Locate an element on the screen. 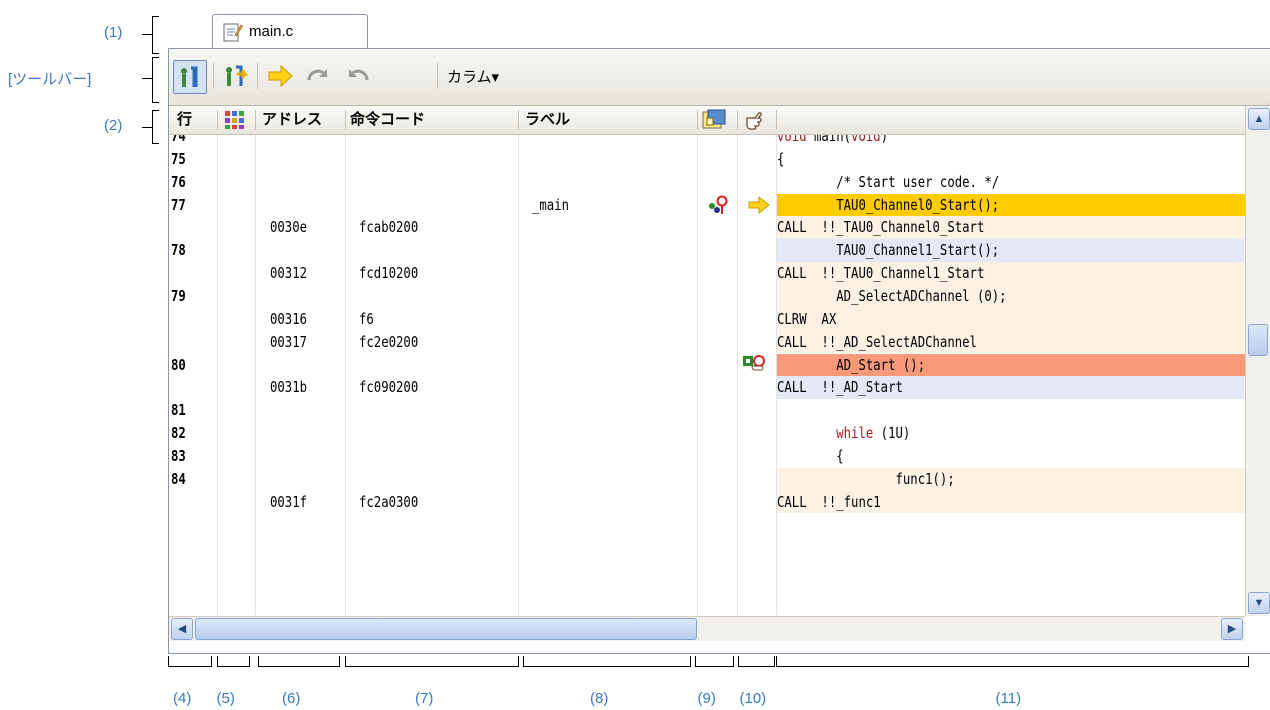 The width and height of the screenshot is (1270, 710). callout-bottom-label: (7) is located at coordinates (424, 698).